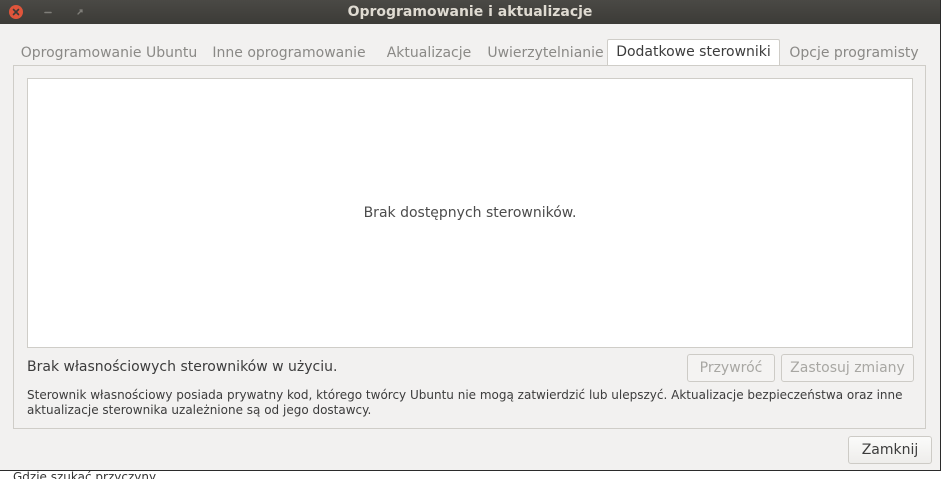 This screenshot has height=479, width=943. I want to click on revert-button: Przywróć, so click(731, 368).